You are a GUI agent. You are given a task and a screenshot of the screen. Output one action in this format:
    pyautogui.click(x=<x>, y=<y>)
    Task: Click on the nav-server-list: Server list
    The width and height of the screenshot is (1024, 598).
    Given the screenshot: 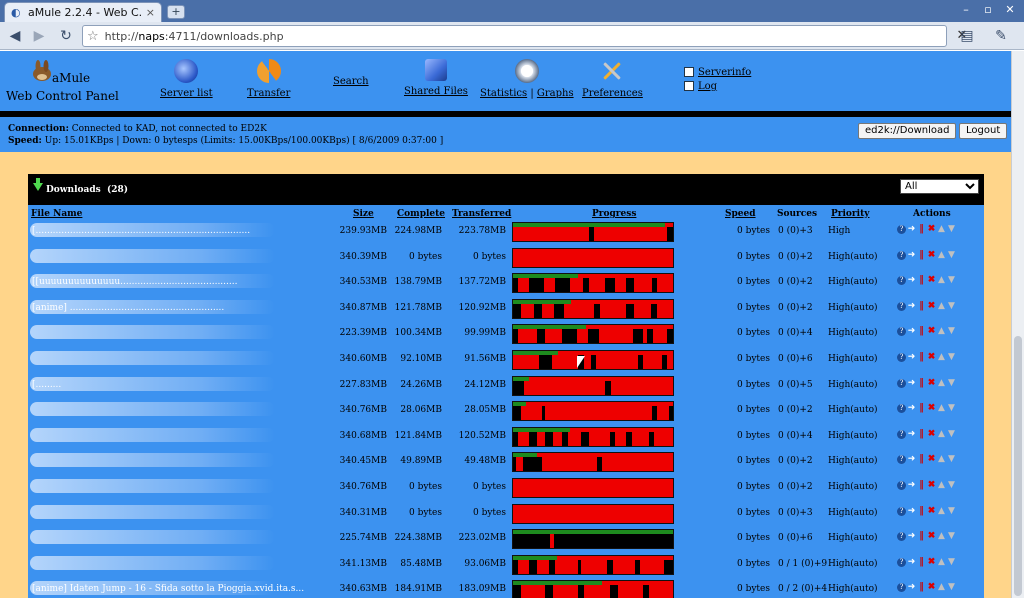 What is the action you would take?
    pyautogui.click(x=186, y=79)
    